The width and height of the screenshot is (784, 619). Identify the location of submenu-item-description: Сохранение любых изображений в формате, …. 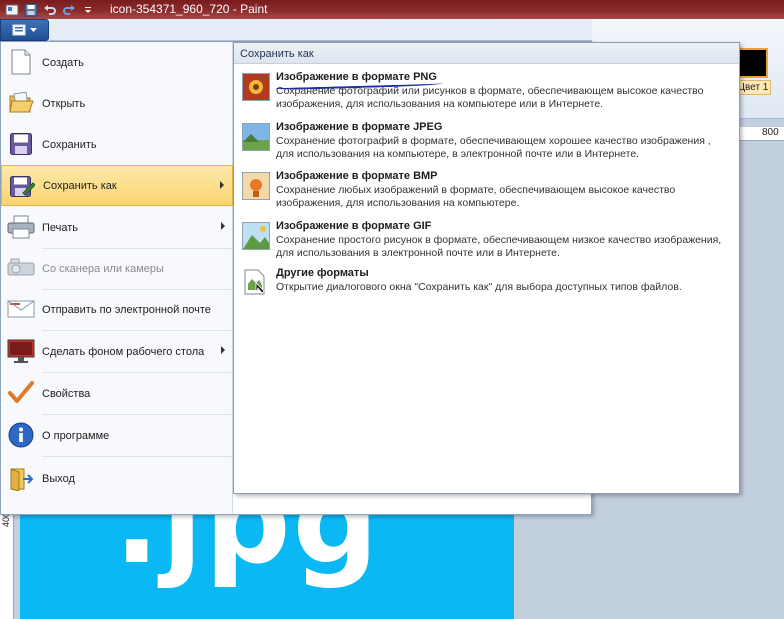
(476, 196).